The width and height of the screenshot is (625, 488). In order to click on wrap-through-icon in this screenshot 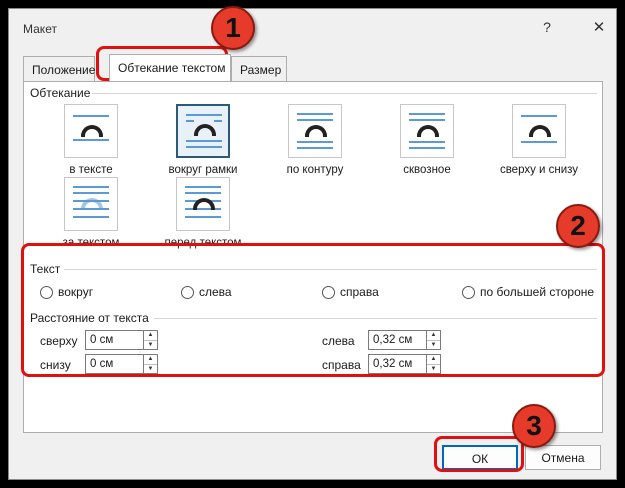, I will do `click(427, 131)`.